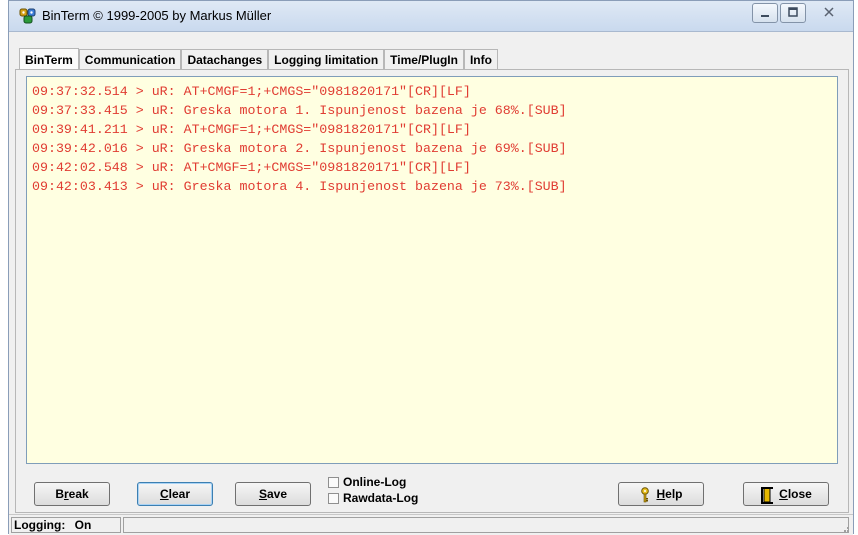  Describe the element at coordinates (424, 59) in the screenshot. I see `tab-time-plugin: Time/PlugIn` at that location.